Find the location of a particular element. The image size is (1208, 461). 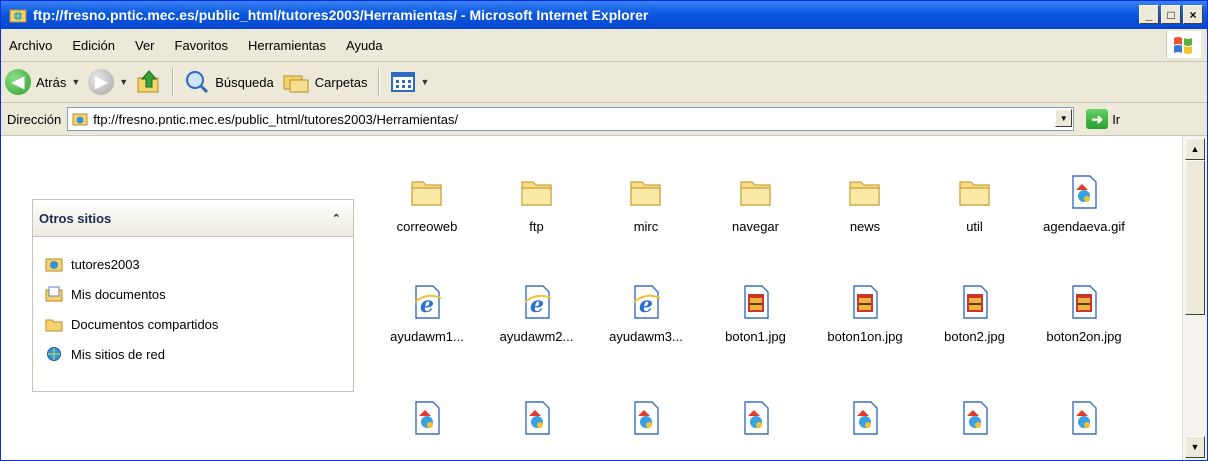

file-item: boton2.jpg is located at coordinates (975, 313).